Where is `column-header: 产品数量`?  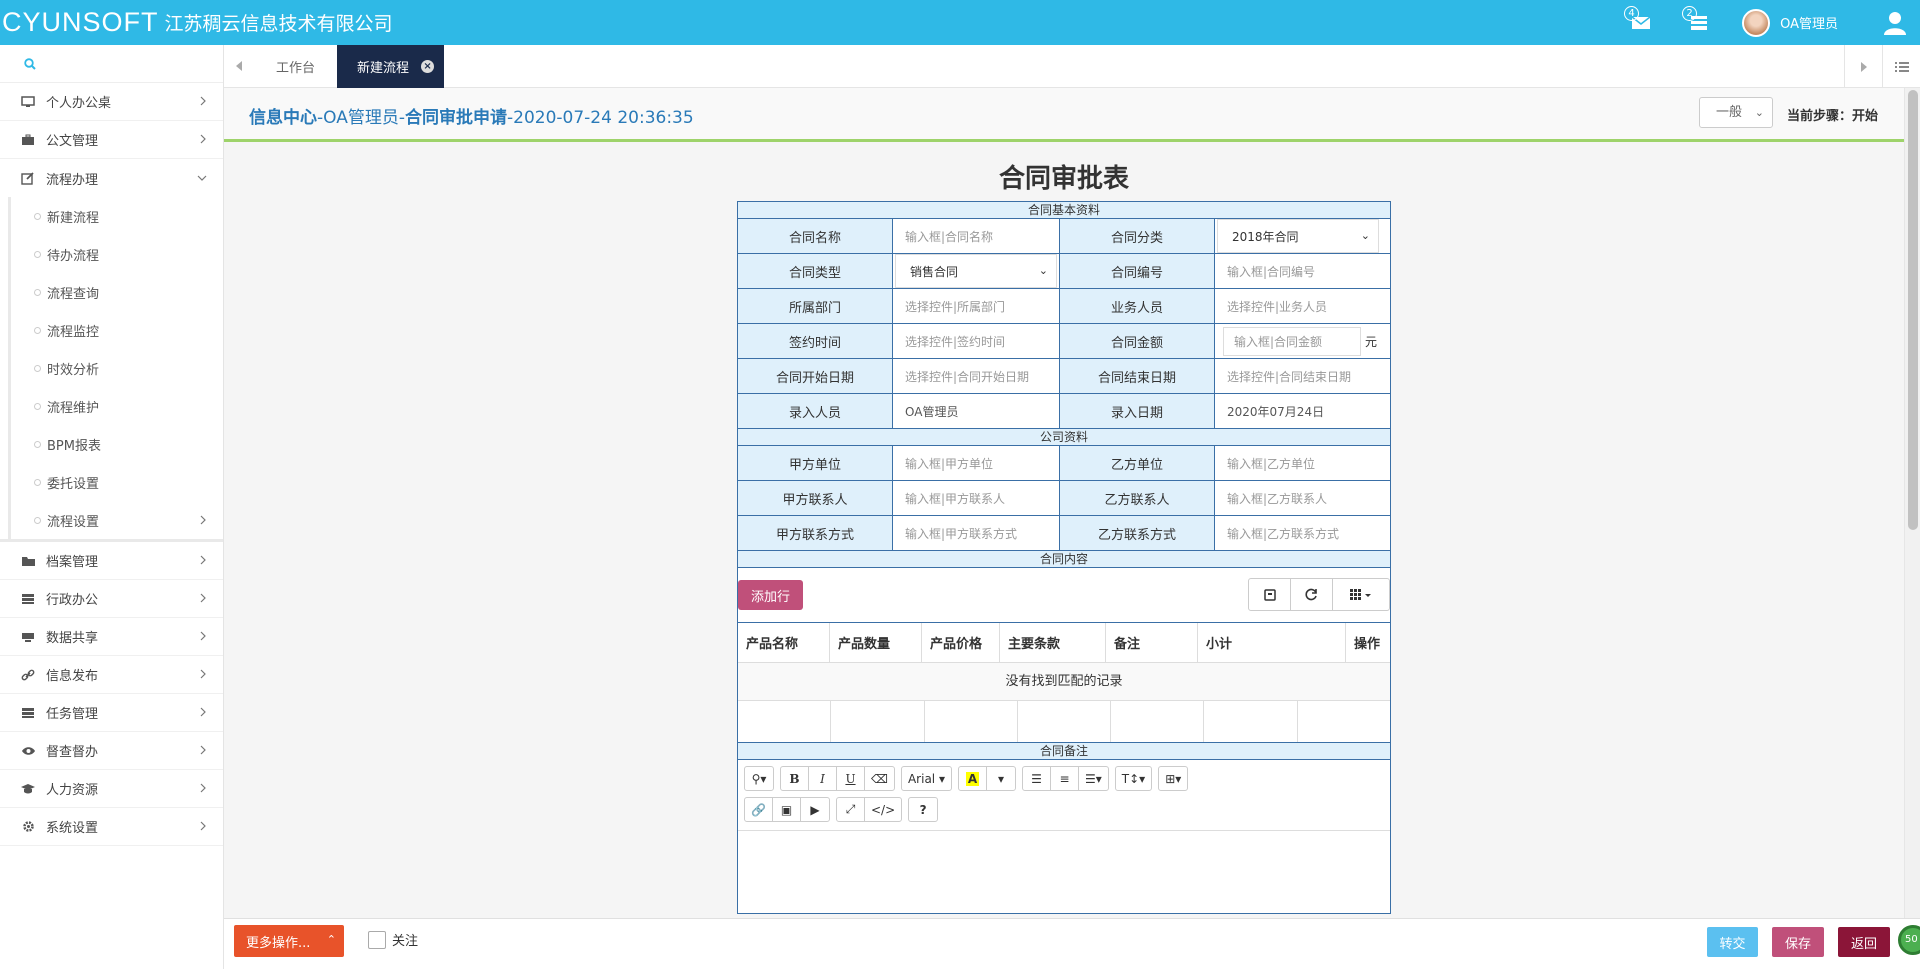 column-header: 产品数量 is located at coordinates (876, 642).